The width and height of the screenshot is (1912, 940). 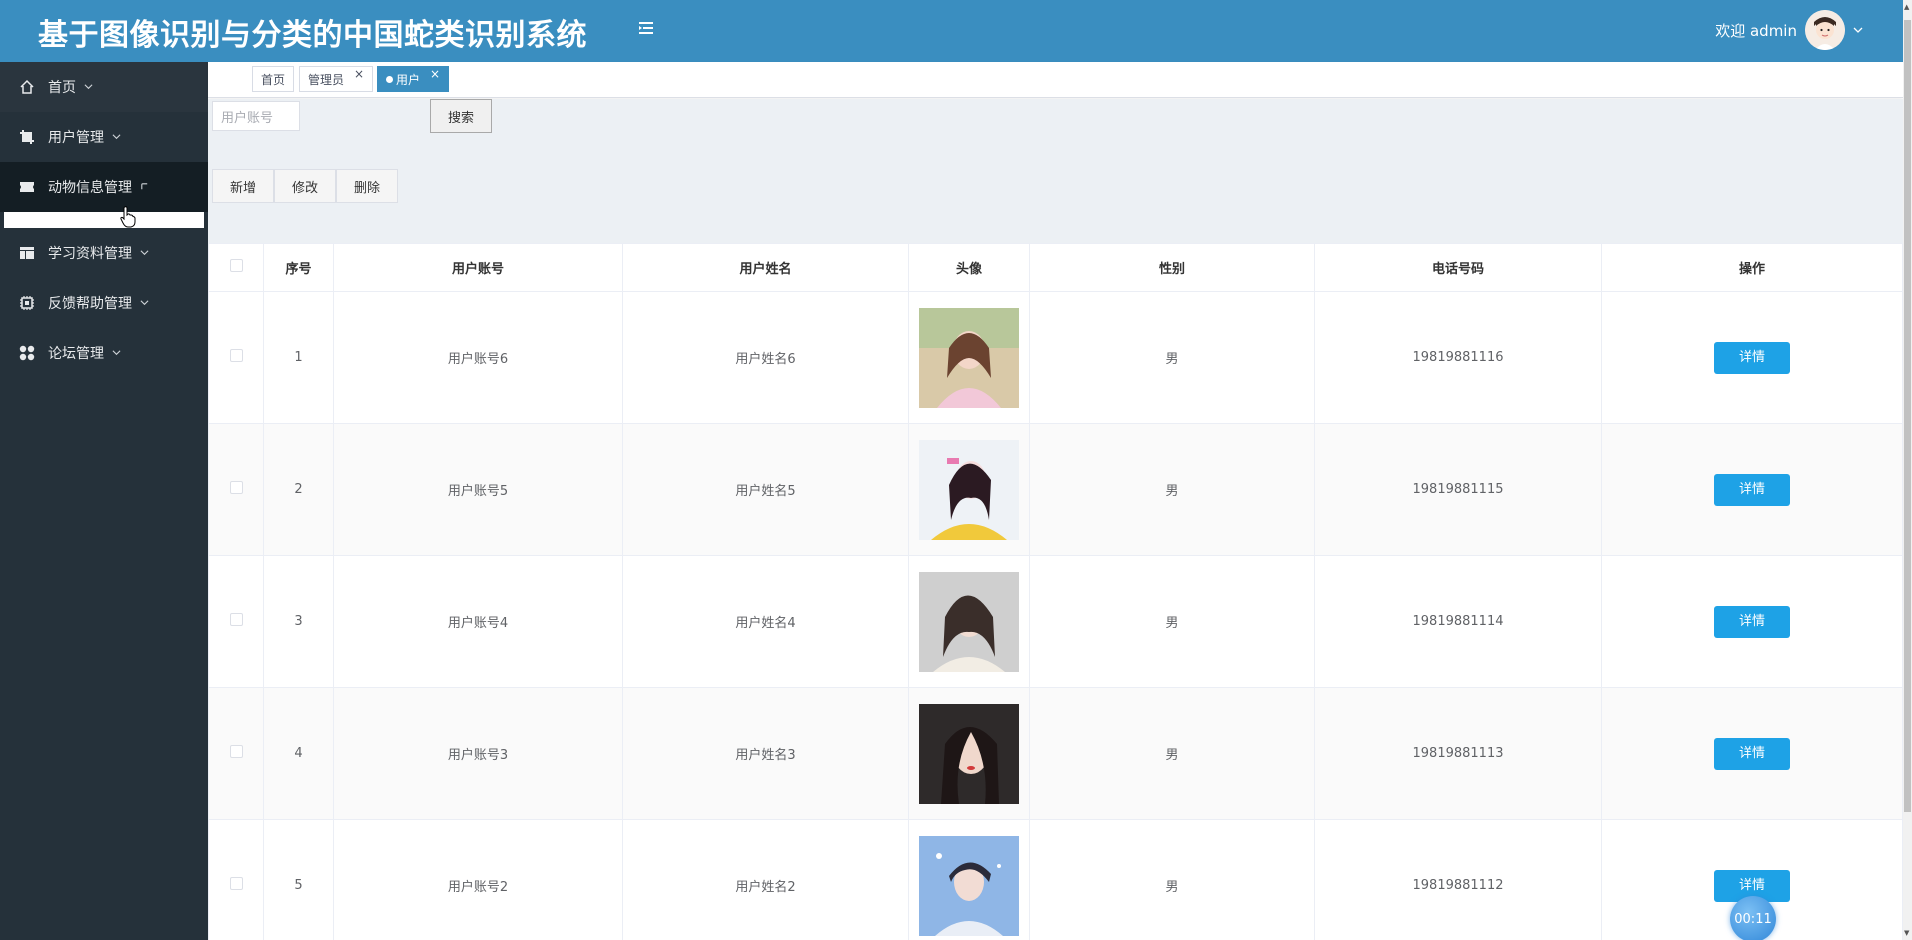 I want to click on active-dot-icon, so click(x=389, y=79).